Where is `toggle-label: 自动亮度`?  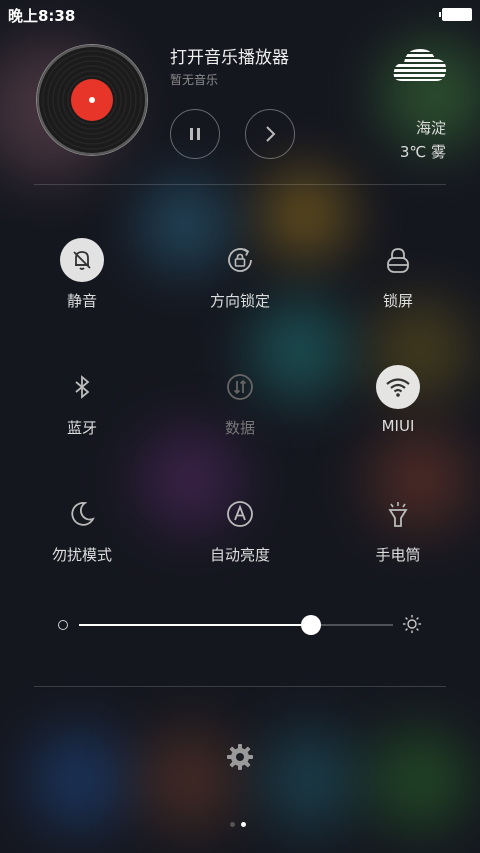
toggle-label: 自动亮度 is located at coordinates (239, 555).